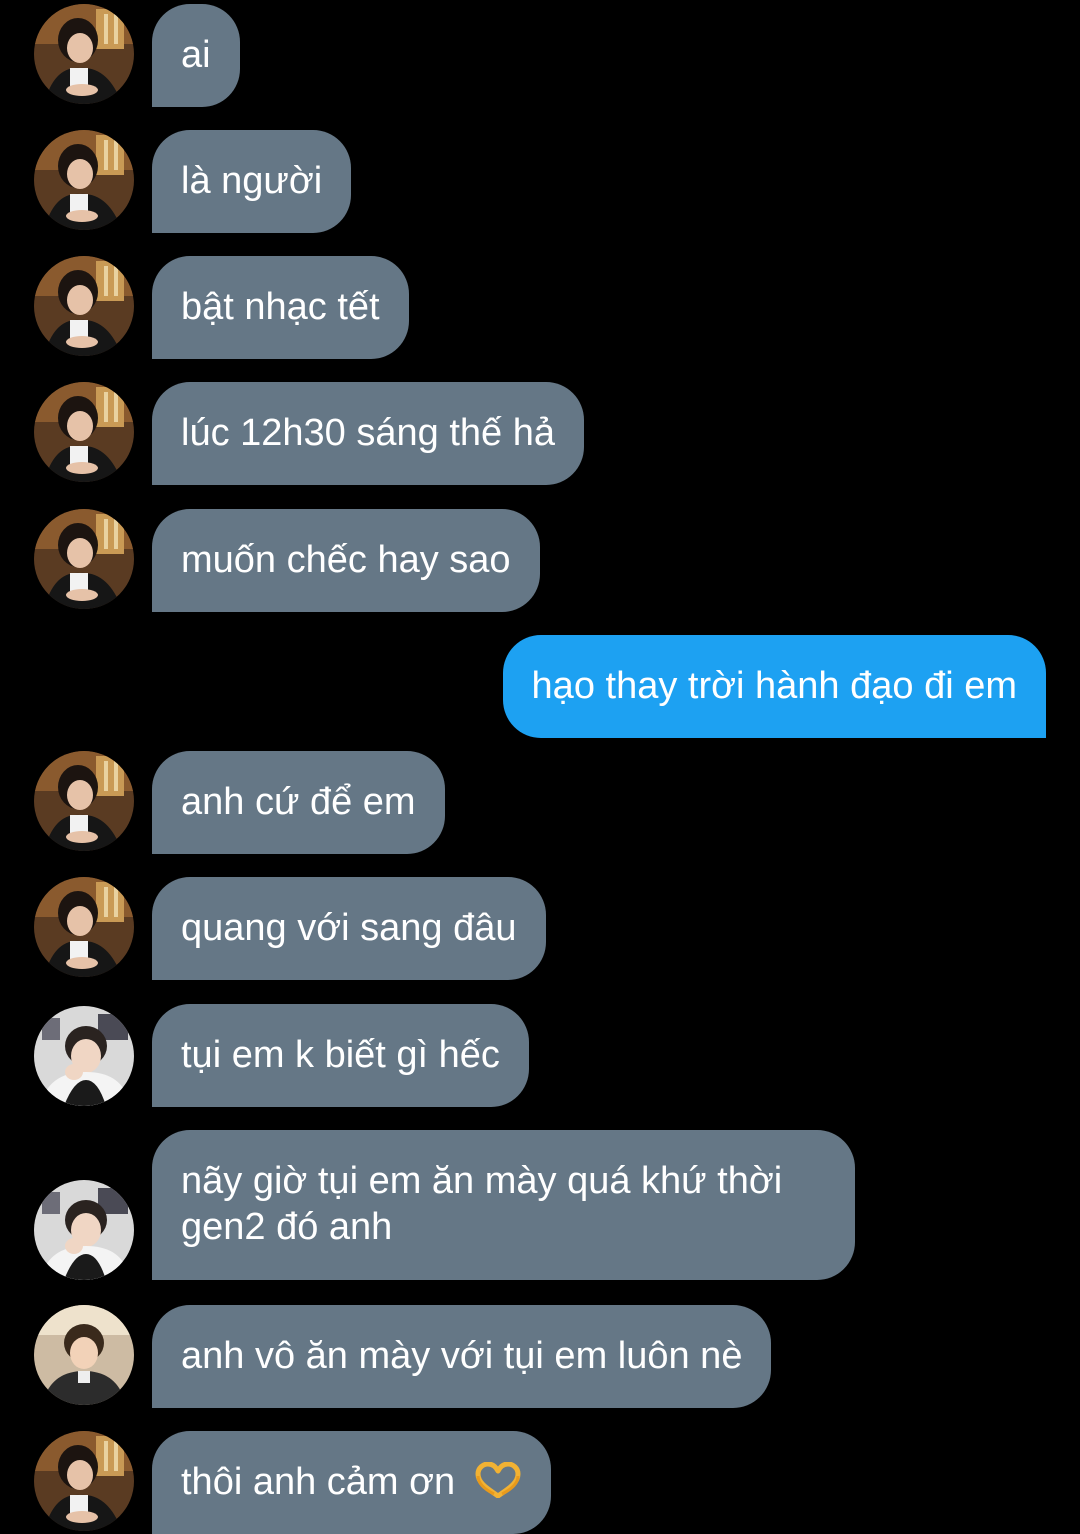  I want to click on incoming-message-bubble: là người, so click(252, 181).